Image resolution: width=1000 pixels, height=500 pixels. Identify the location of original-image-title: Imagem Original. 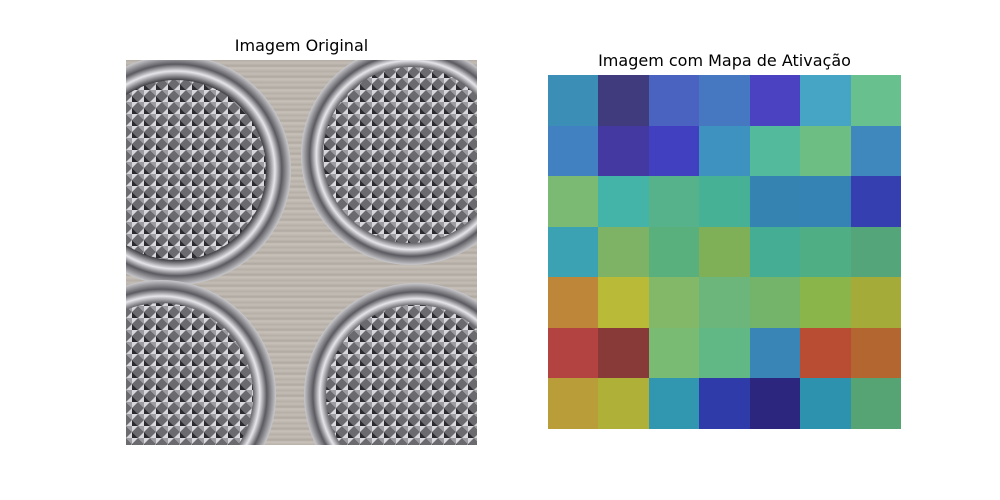
(301, 45).